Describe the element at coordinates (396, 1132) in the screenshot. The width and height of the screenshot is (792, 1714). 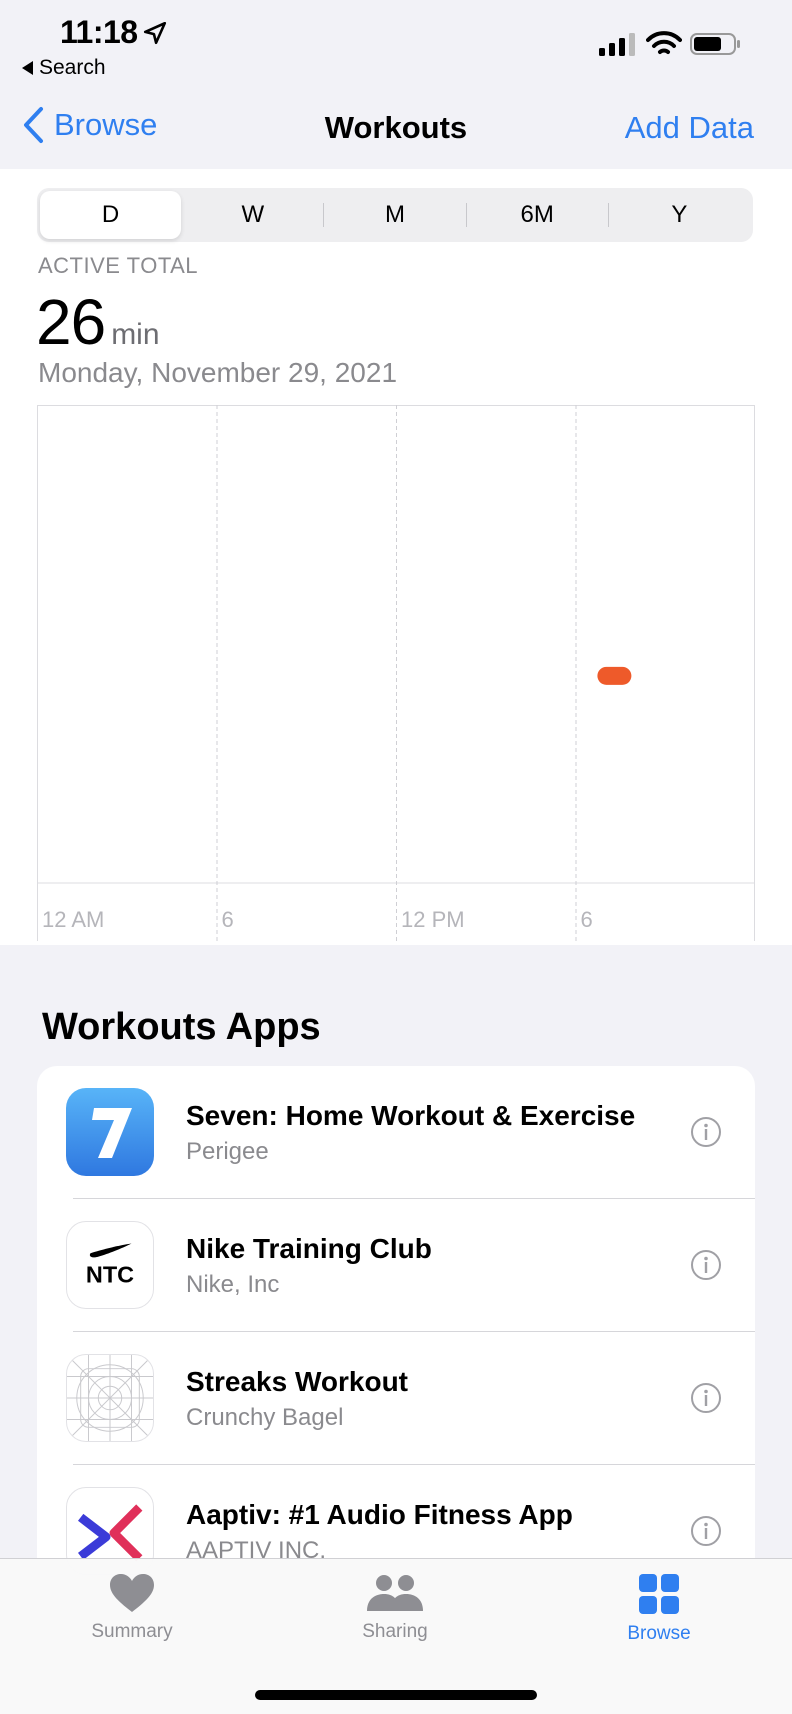
I see `app-row-seven: Seven: Home Workout & Exercise Perigee` at that location.